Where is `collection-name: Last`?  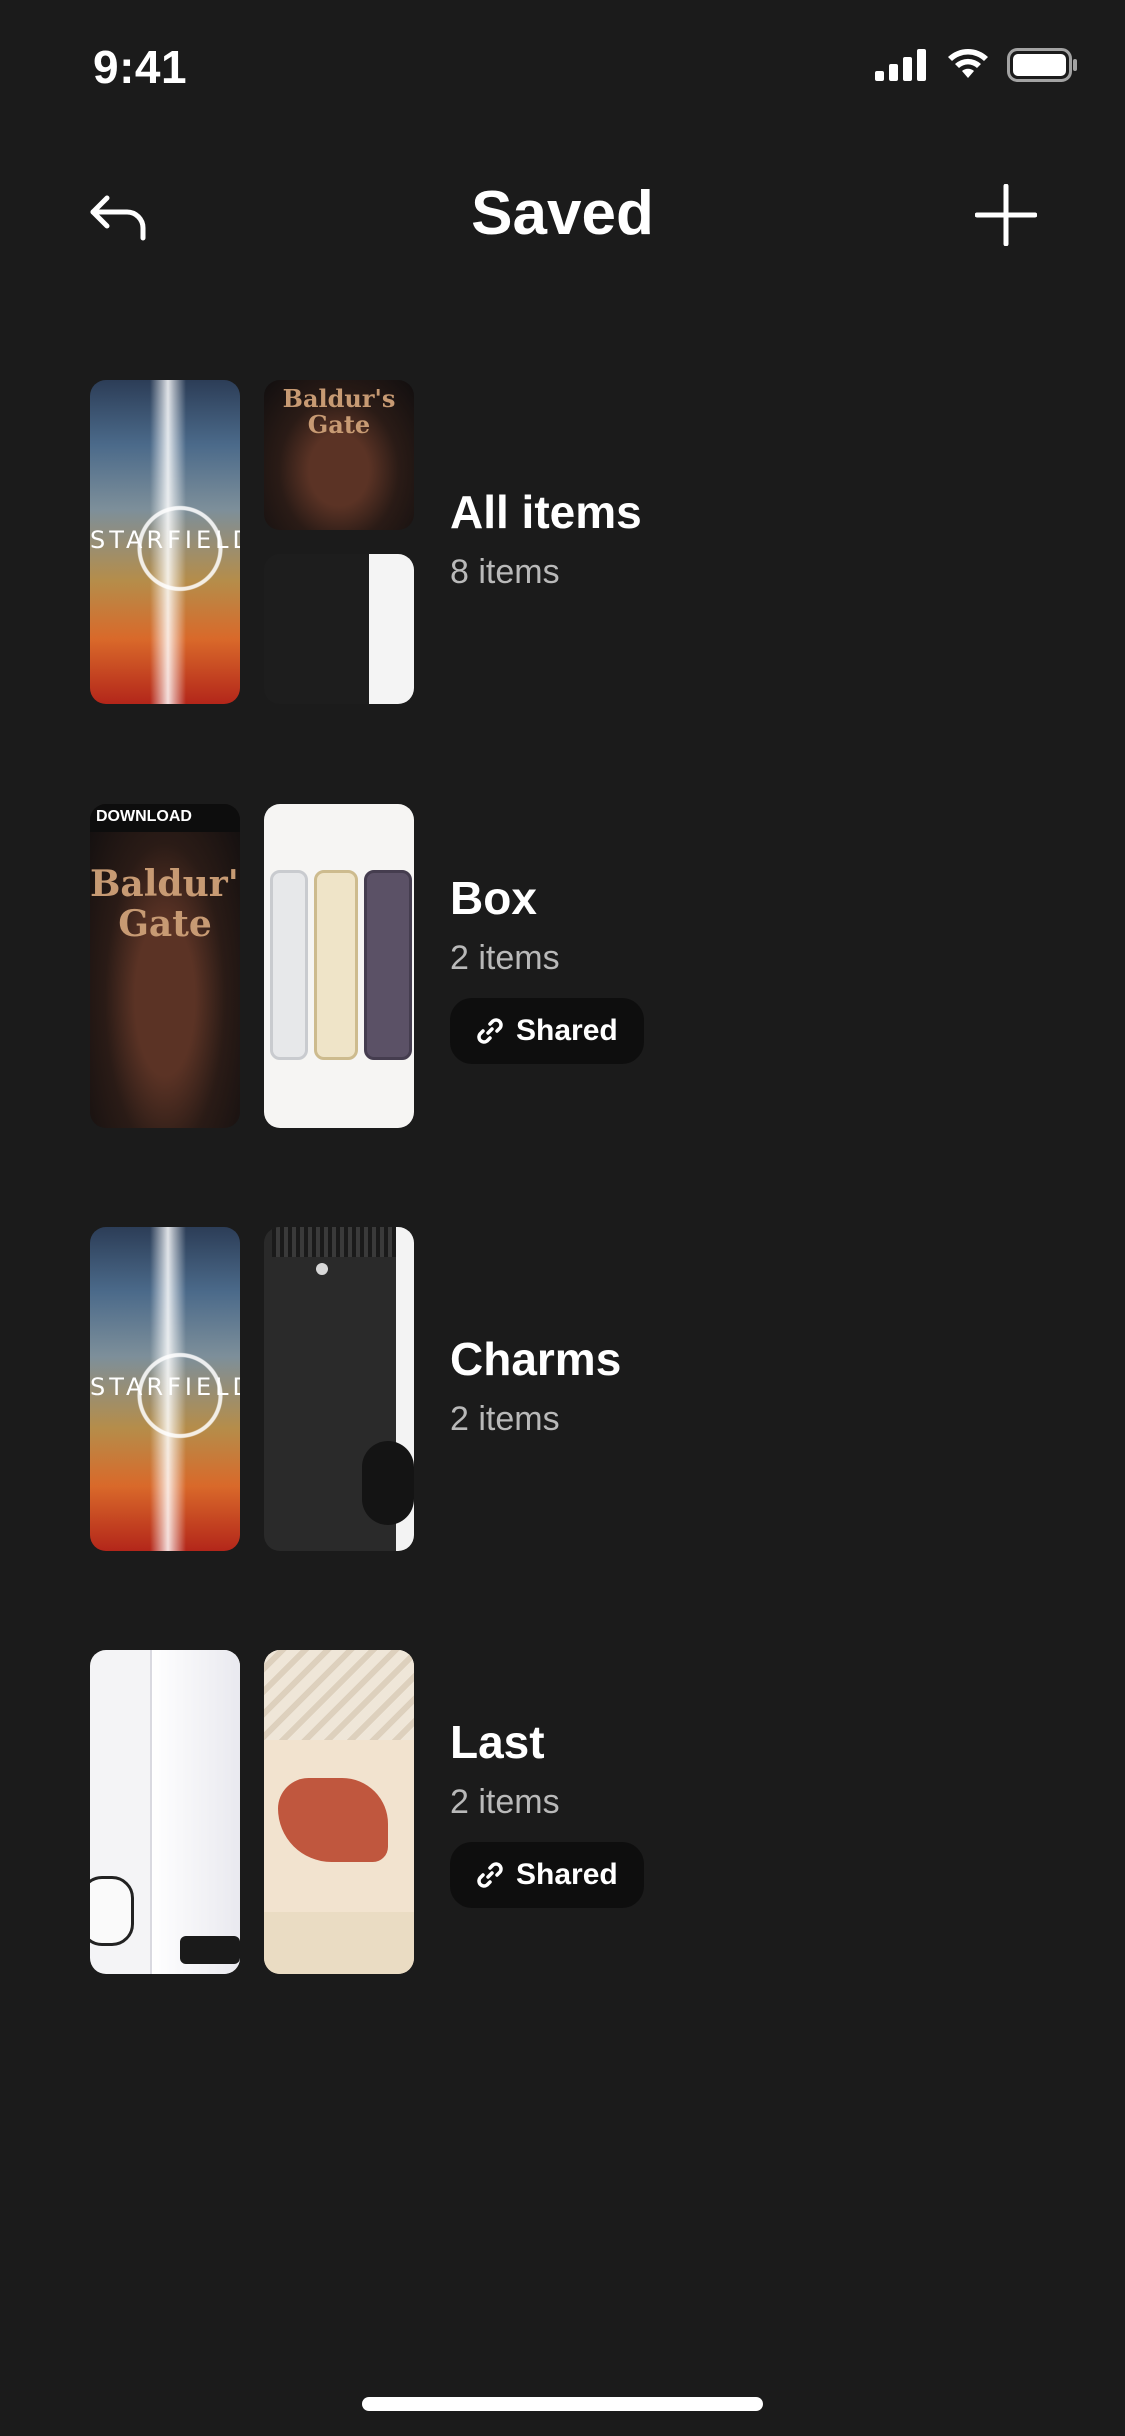
collection-name: Last is located at coordinates (497, 1742).